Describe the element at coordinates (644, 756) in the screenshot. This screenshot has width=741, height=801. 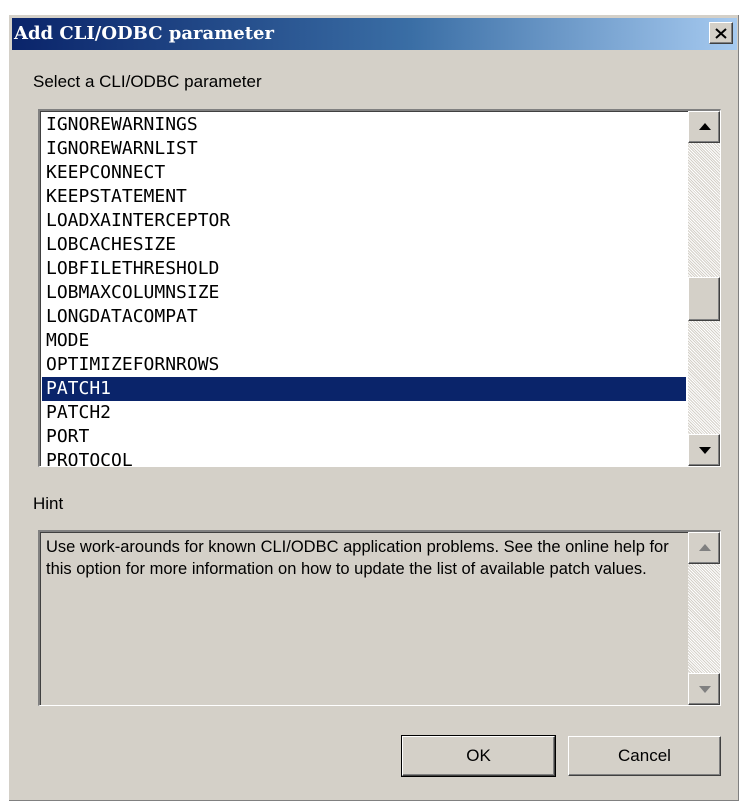
I see `cancel-button: Cancel` at that location.